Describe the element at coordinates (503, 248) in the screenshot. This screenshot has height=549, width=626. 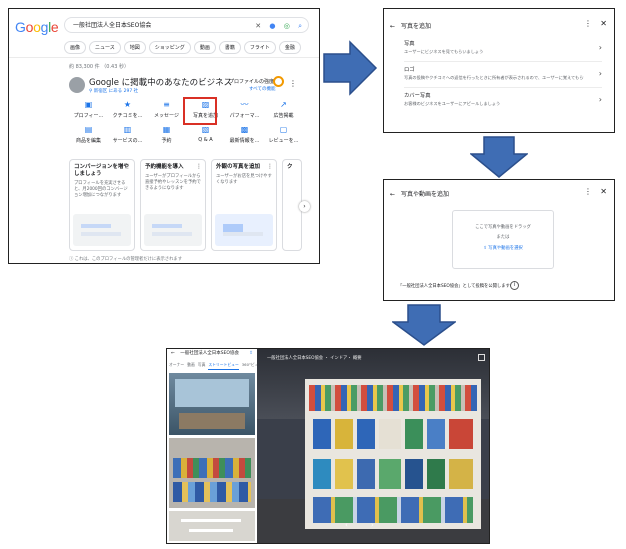
I see `select-file-link: ⇪ 写真や動画を選択` at that location.